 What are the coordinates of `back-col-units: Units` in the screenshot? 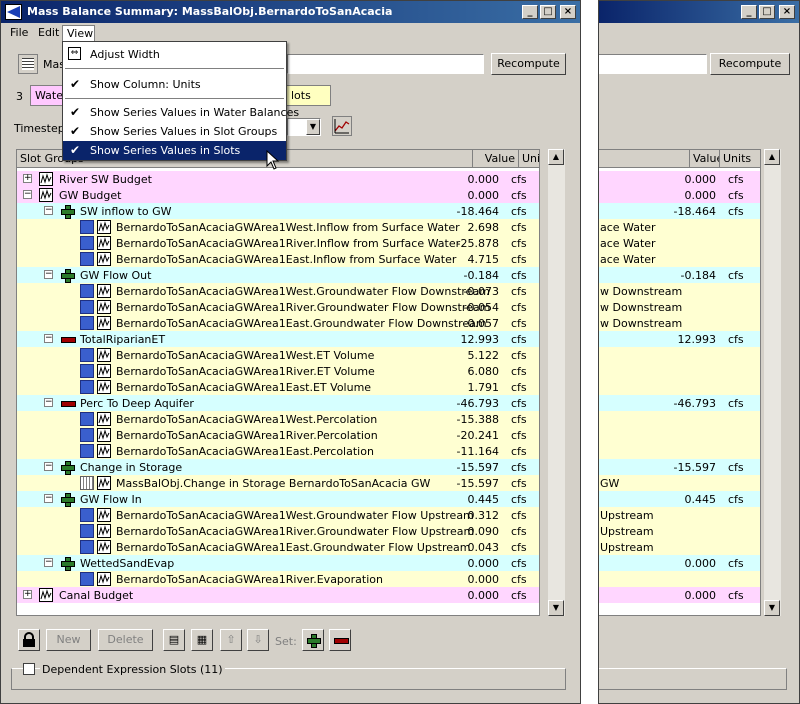 It's located at (740, 159).